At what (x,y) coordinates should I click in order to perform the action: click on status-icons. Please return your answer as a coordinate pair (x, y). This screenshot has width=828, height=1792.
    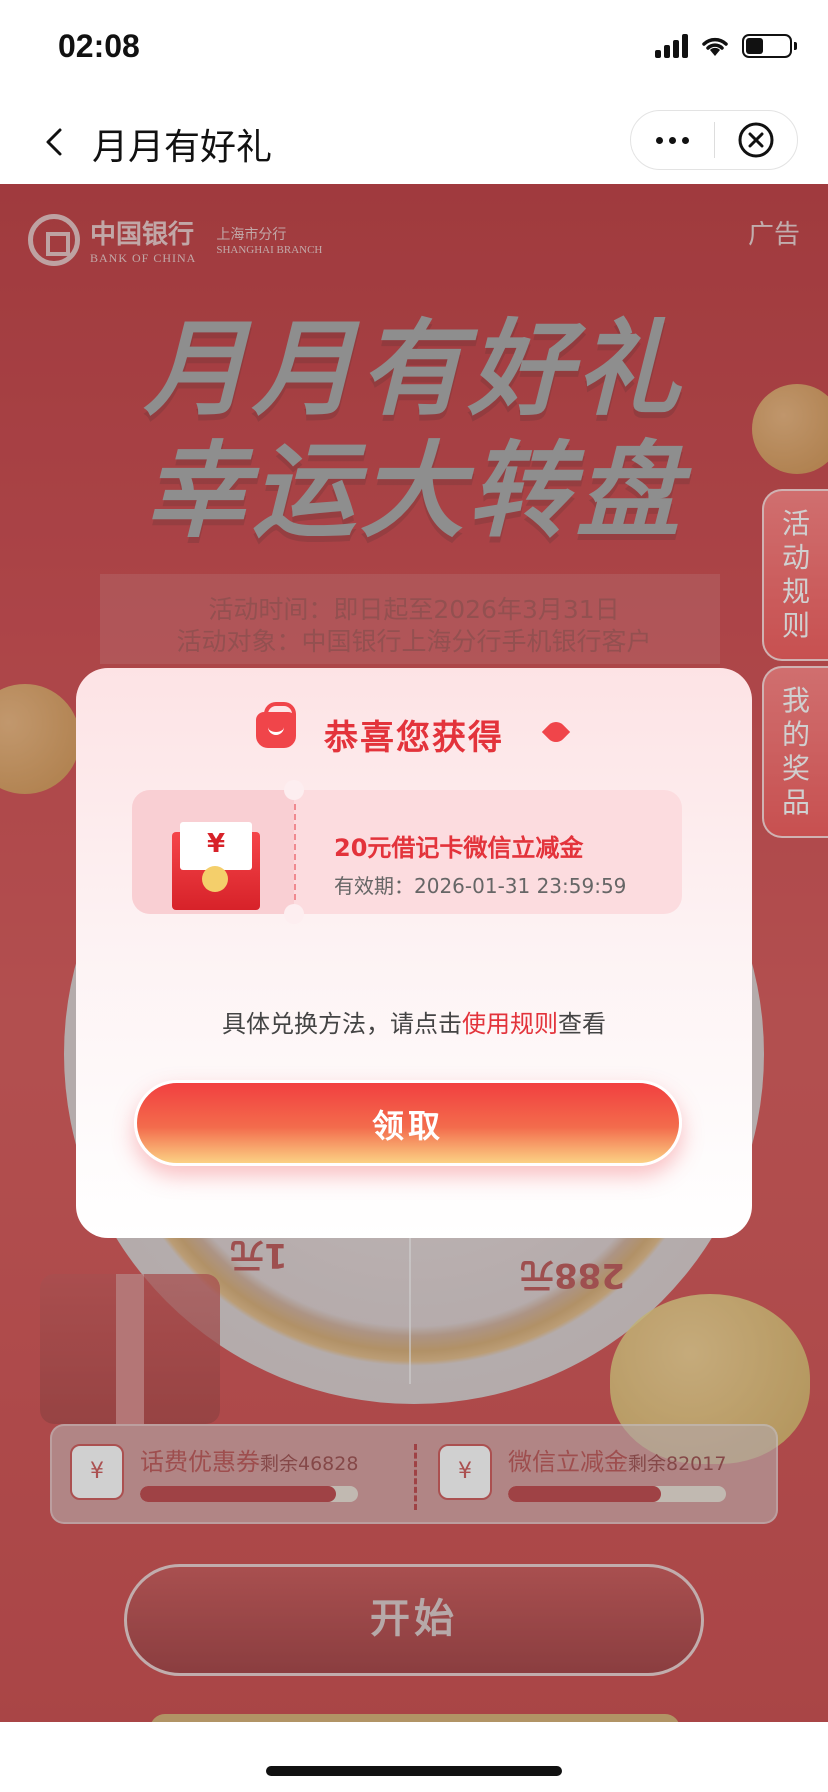
    Looking at the image, I should click on (726, 46).